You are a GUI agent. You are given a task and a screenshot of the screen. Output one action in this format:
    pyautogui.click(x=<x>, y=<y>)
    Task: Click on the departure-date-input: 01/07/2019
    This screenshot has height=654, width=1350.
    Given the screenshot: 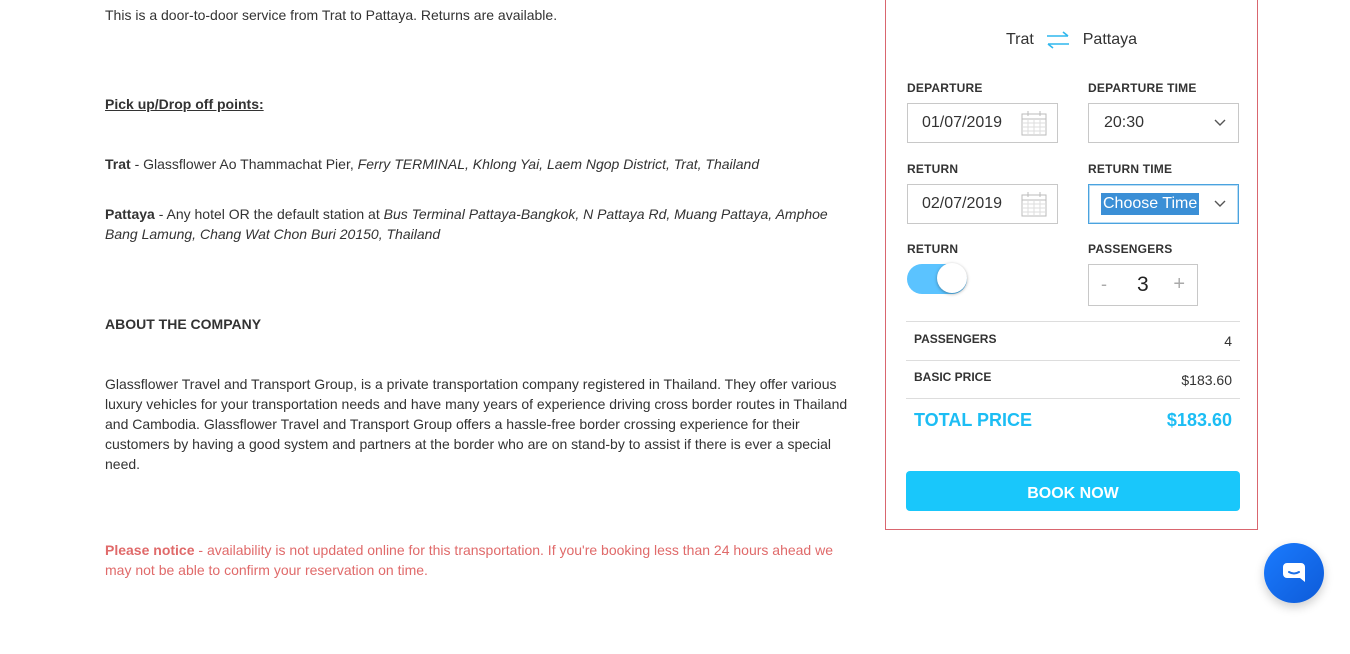 What is the action you would take?
    pyautogui.click(x=982, y=123)
    